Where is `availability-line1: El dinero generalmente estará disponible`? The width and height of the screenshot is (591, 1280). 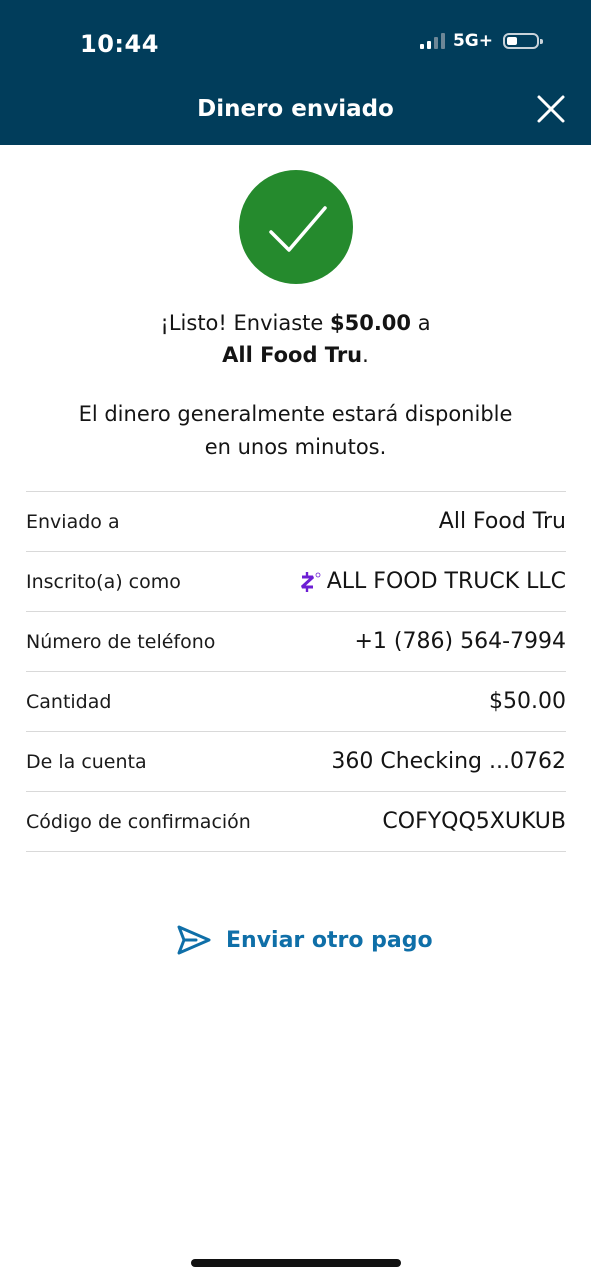 availability-line1: El dinero generalmente estará disponible is located at coordinates (295, 414).